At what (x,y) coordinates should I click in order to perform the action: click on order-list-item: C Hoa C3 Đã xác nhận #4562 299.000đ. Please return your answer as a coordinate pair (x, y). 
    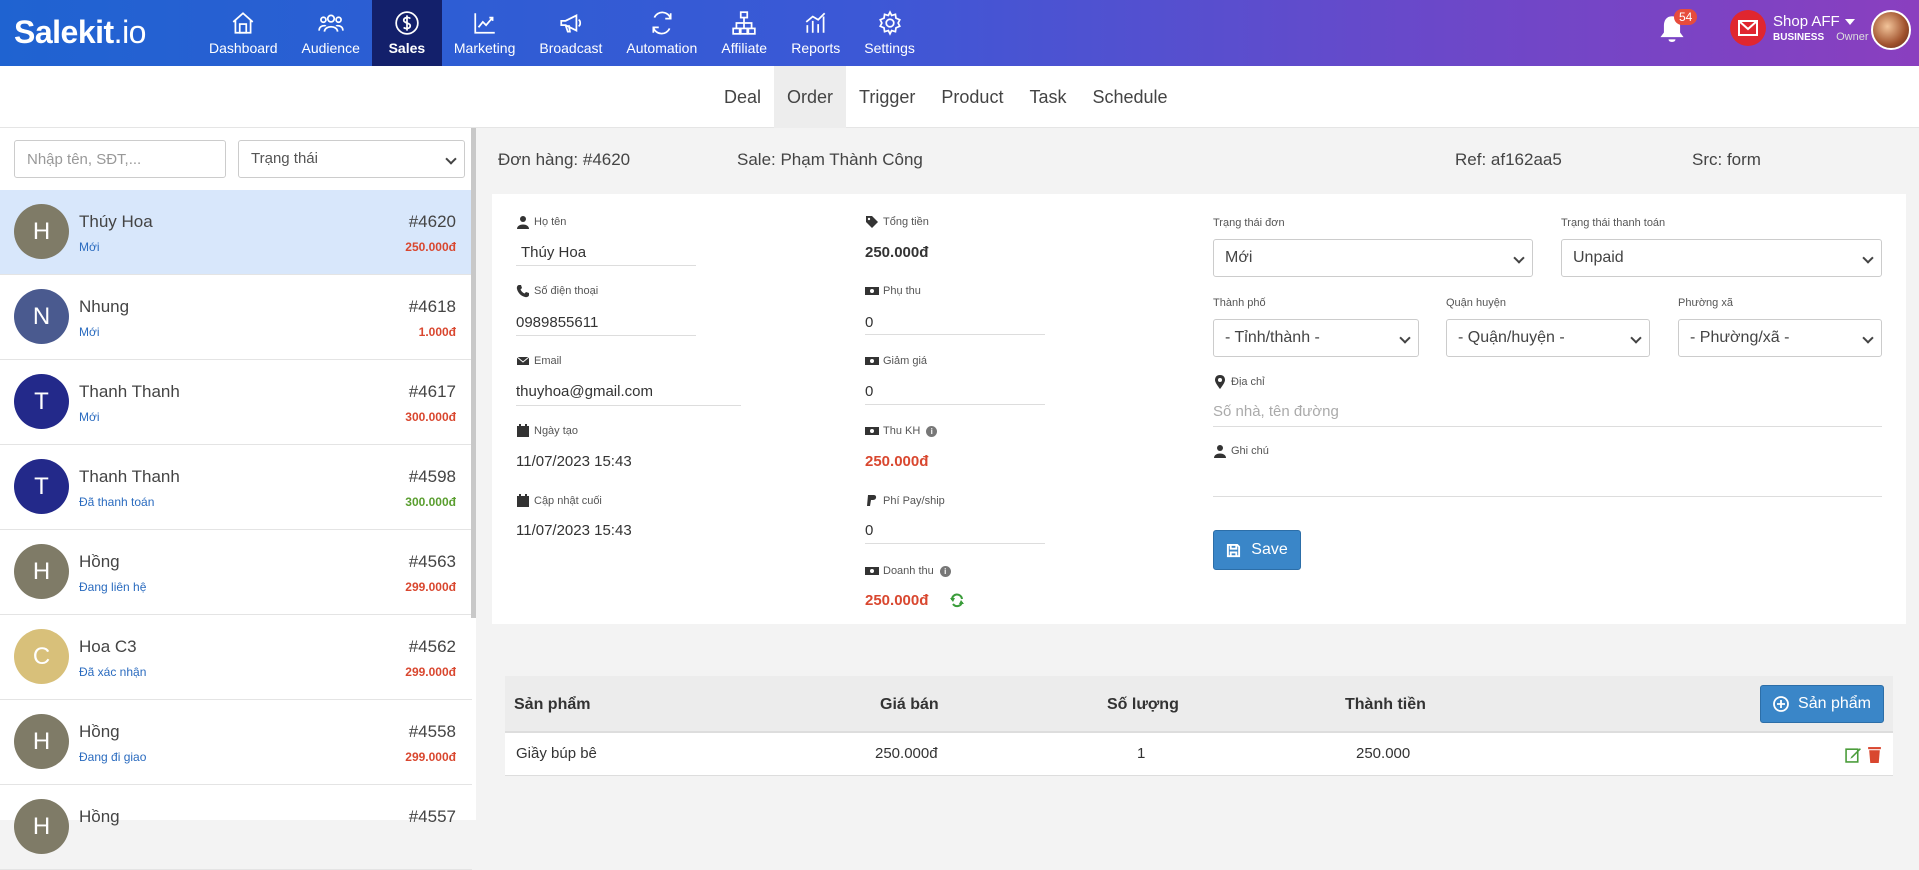
    Looking at the image, I should click on (236, 657).